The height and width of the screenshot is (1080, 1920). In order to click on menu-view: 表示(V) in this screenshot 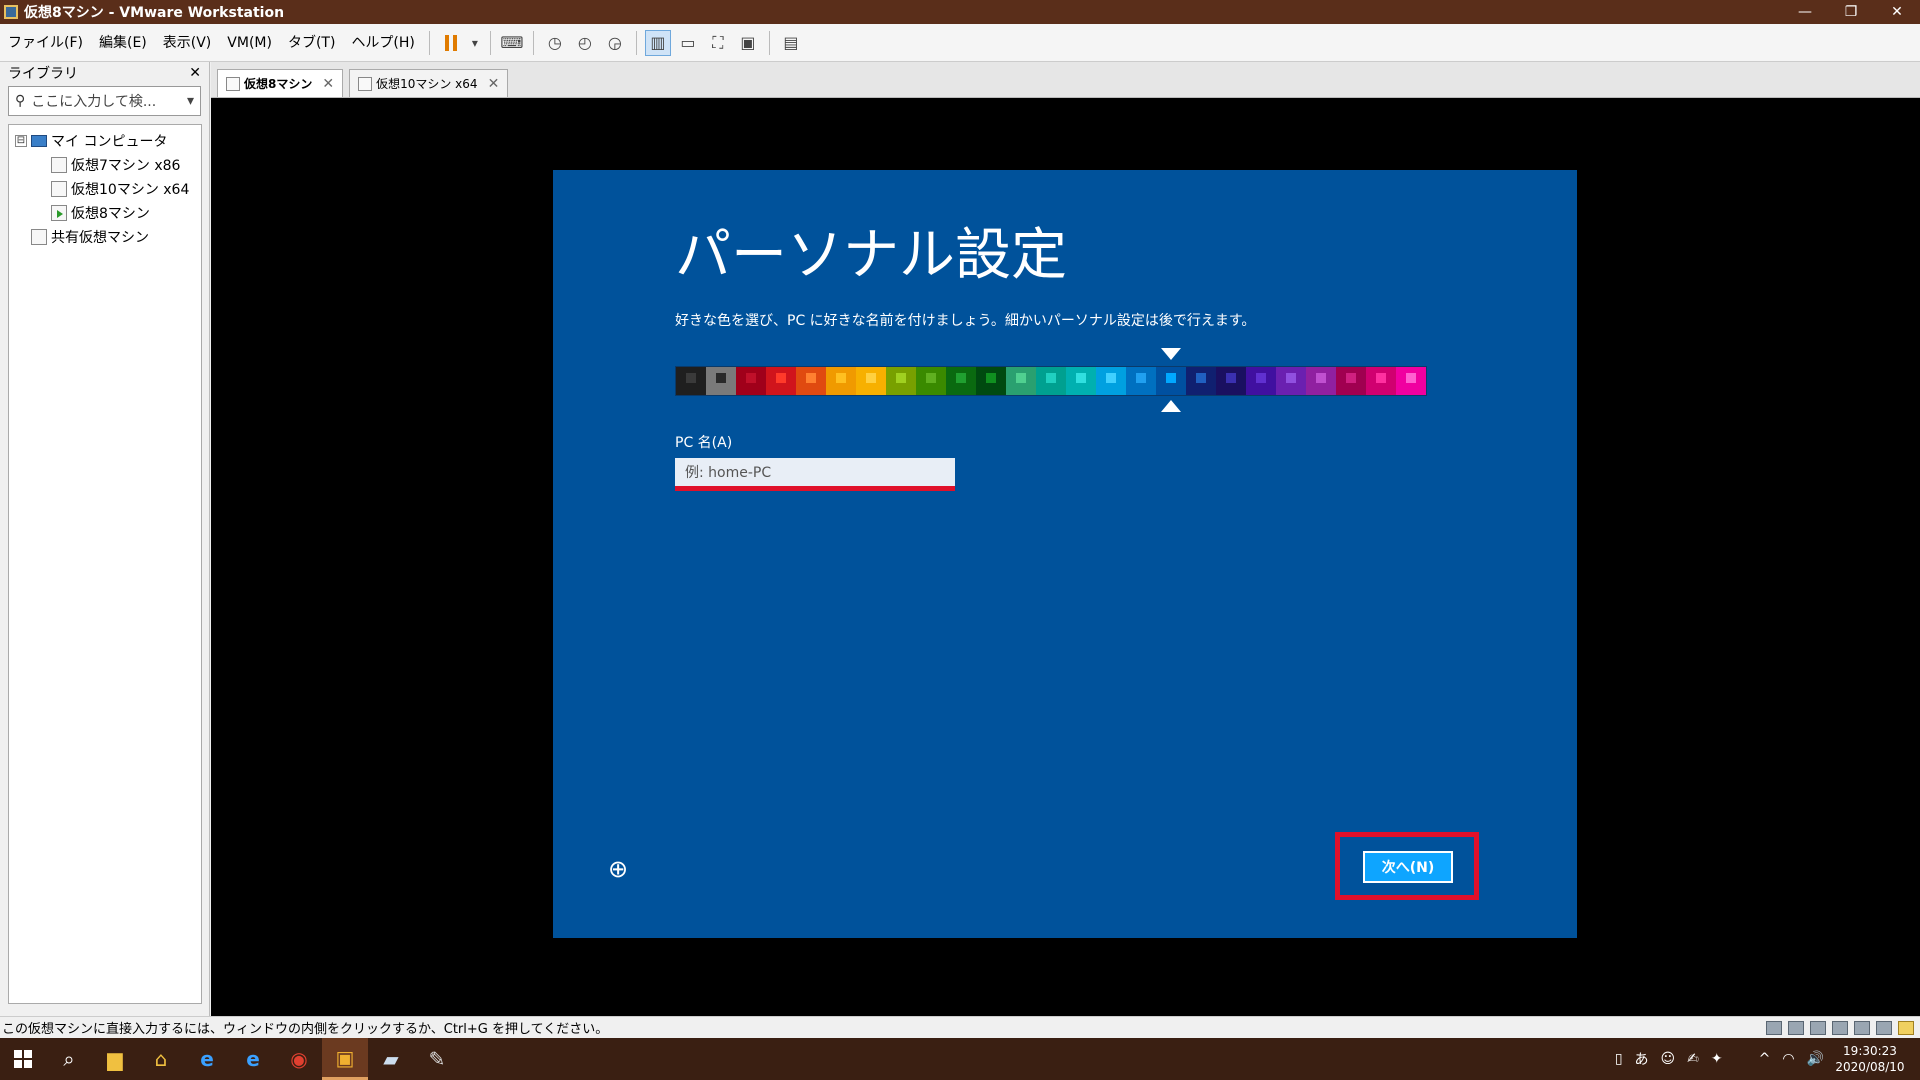, I will do `click(187, 43)`.